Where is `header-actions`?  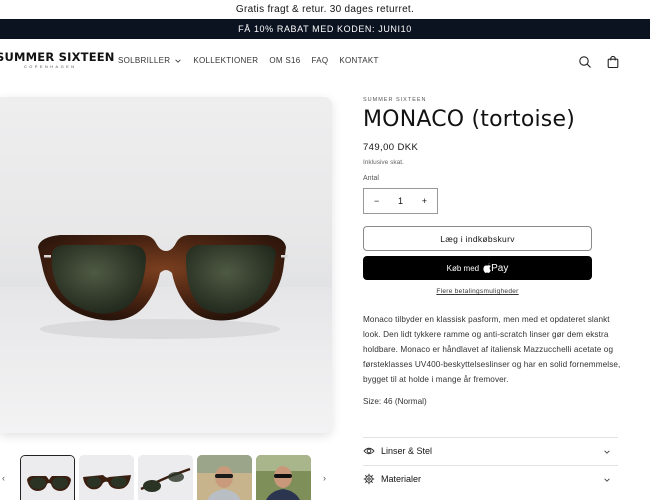
header-actions is located at coordinates (592, 62).